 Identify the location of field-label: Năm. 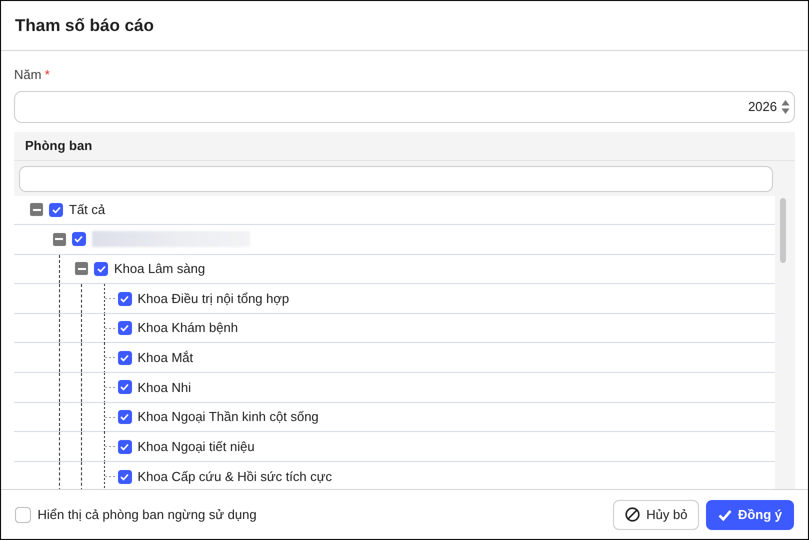
(28, 75).